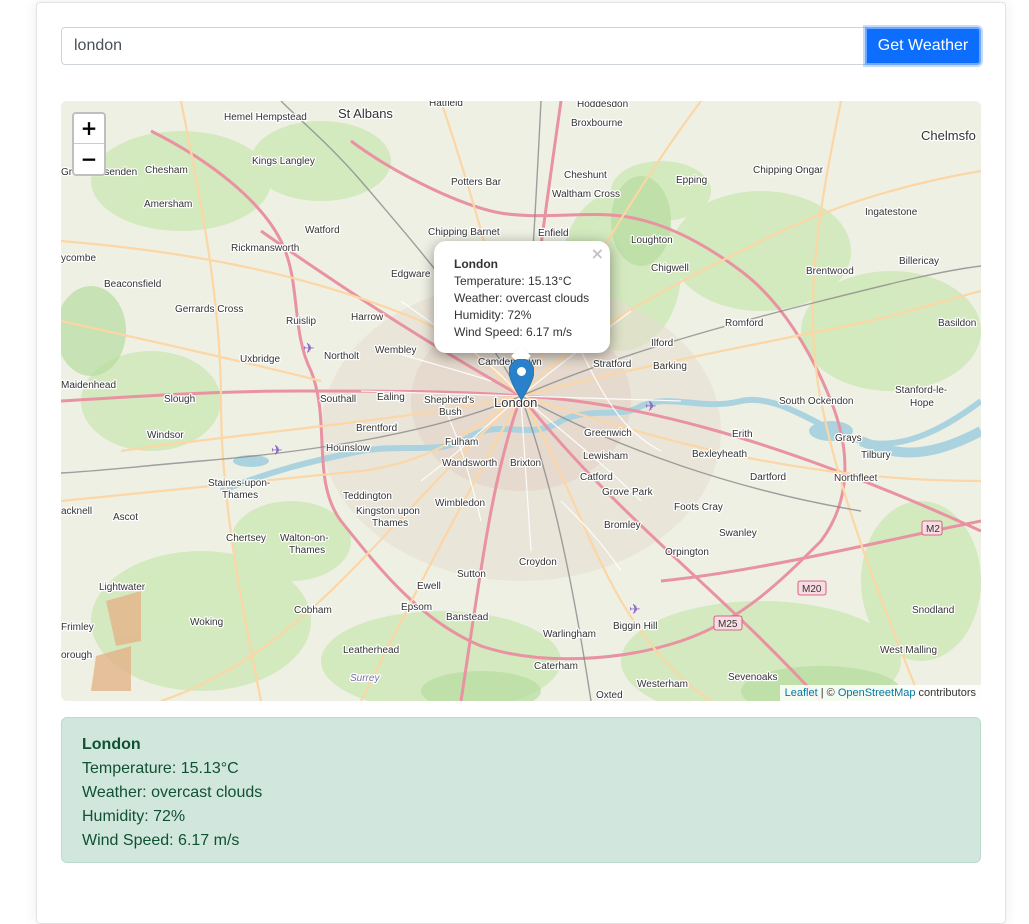 Image resolution: width=1029 pixels, height=924 pixels. I want to click on svg-text: Teddington, so click(367, 496).